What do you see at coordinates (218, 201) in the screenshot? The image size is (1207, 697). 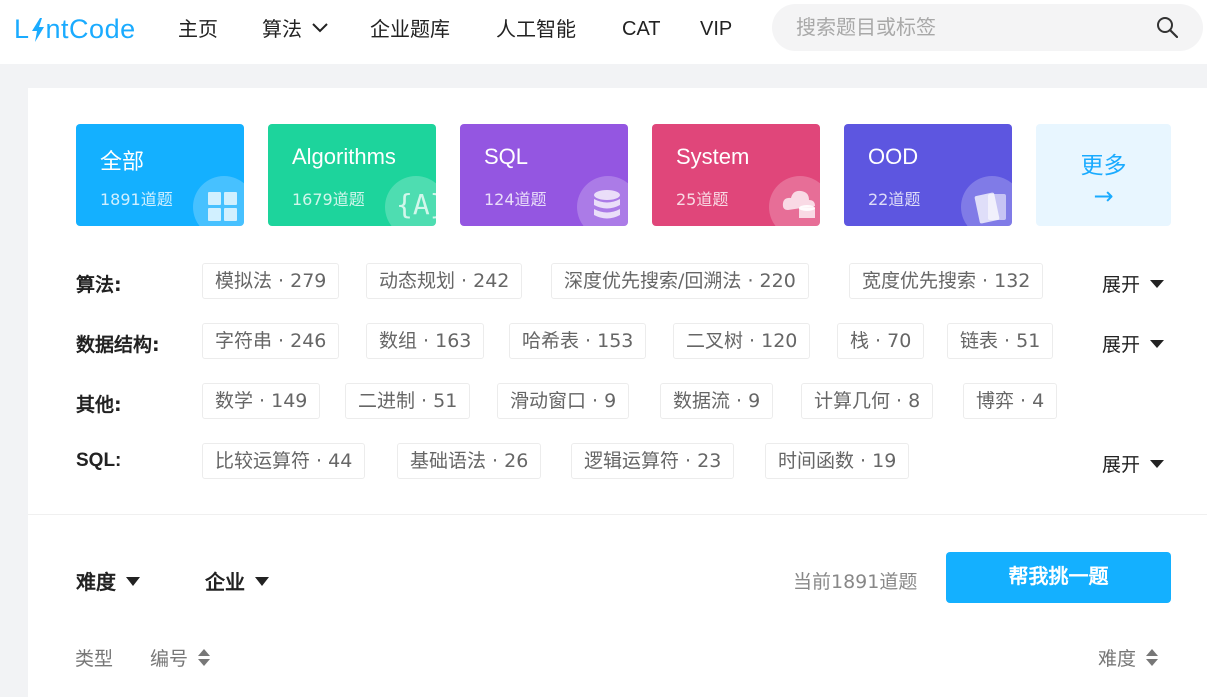 I see `grid-icon` at bounding box center [218, 201].